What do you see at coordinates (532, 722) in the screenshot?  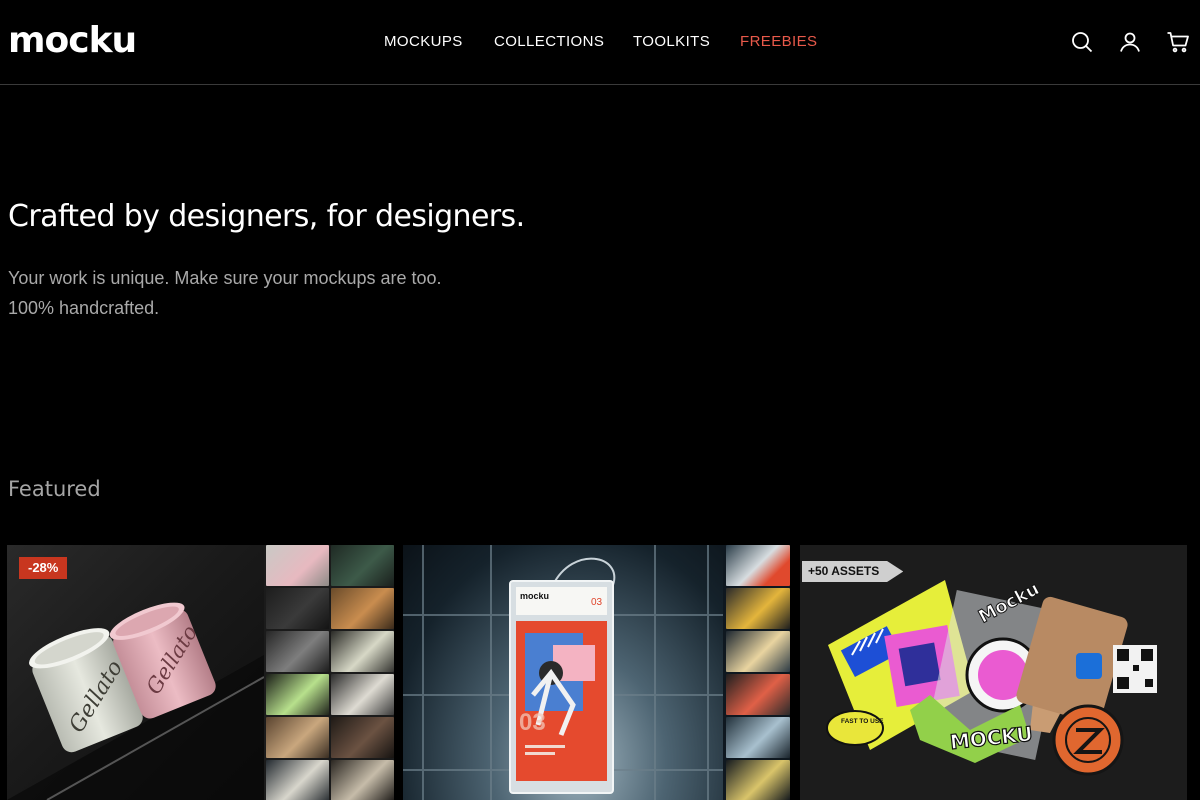 I see `card-number-large: 03` at bounding box center [532, 722].